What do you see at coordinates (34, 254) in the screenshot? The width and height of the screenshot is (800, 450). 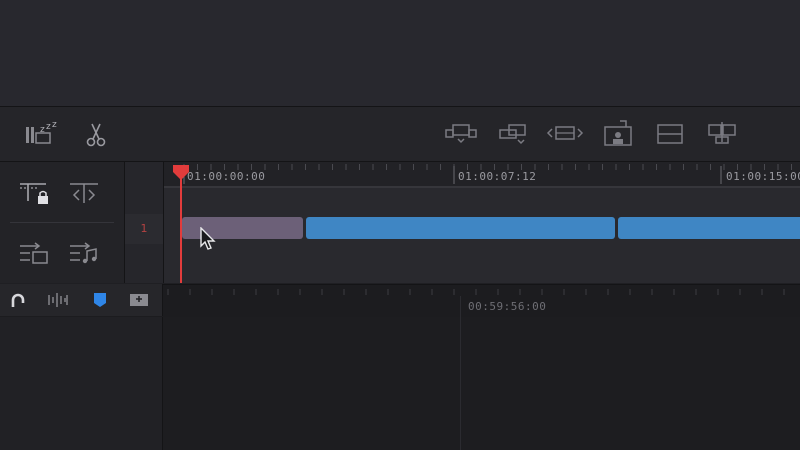 I see `audio-video-insert-icon` at bounding box center [34, 254].